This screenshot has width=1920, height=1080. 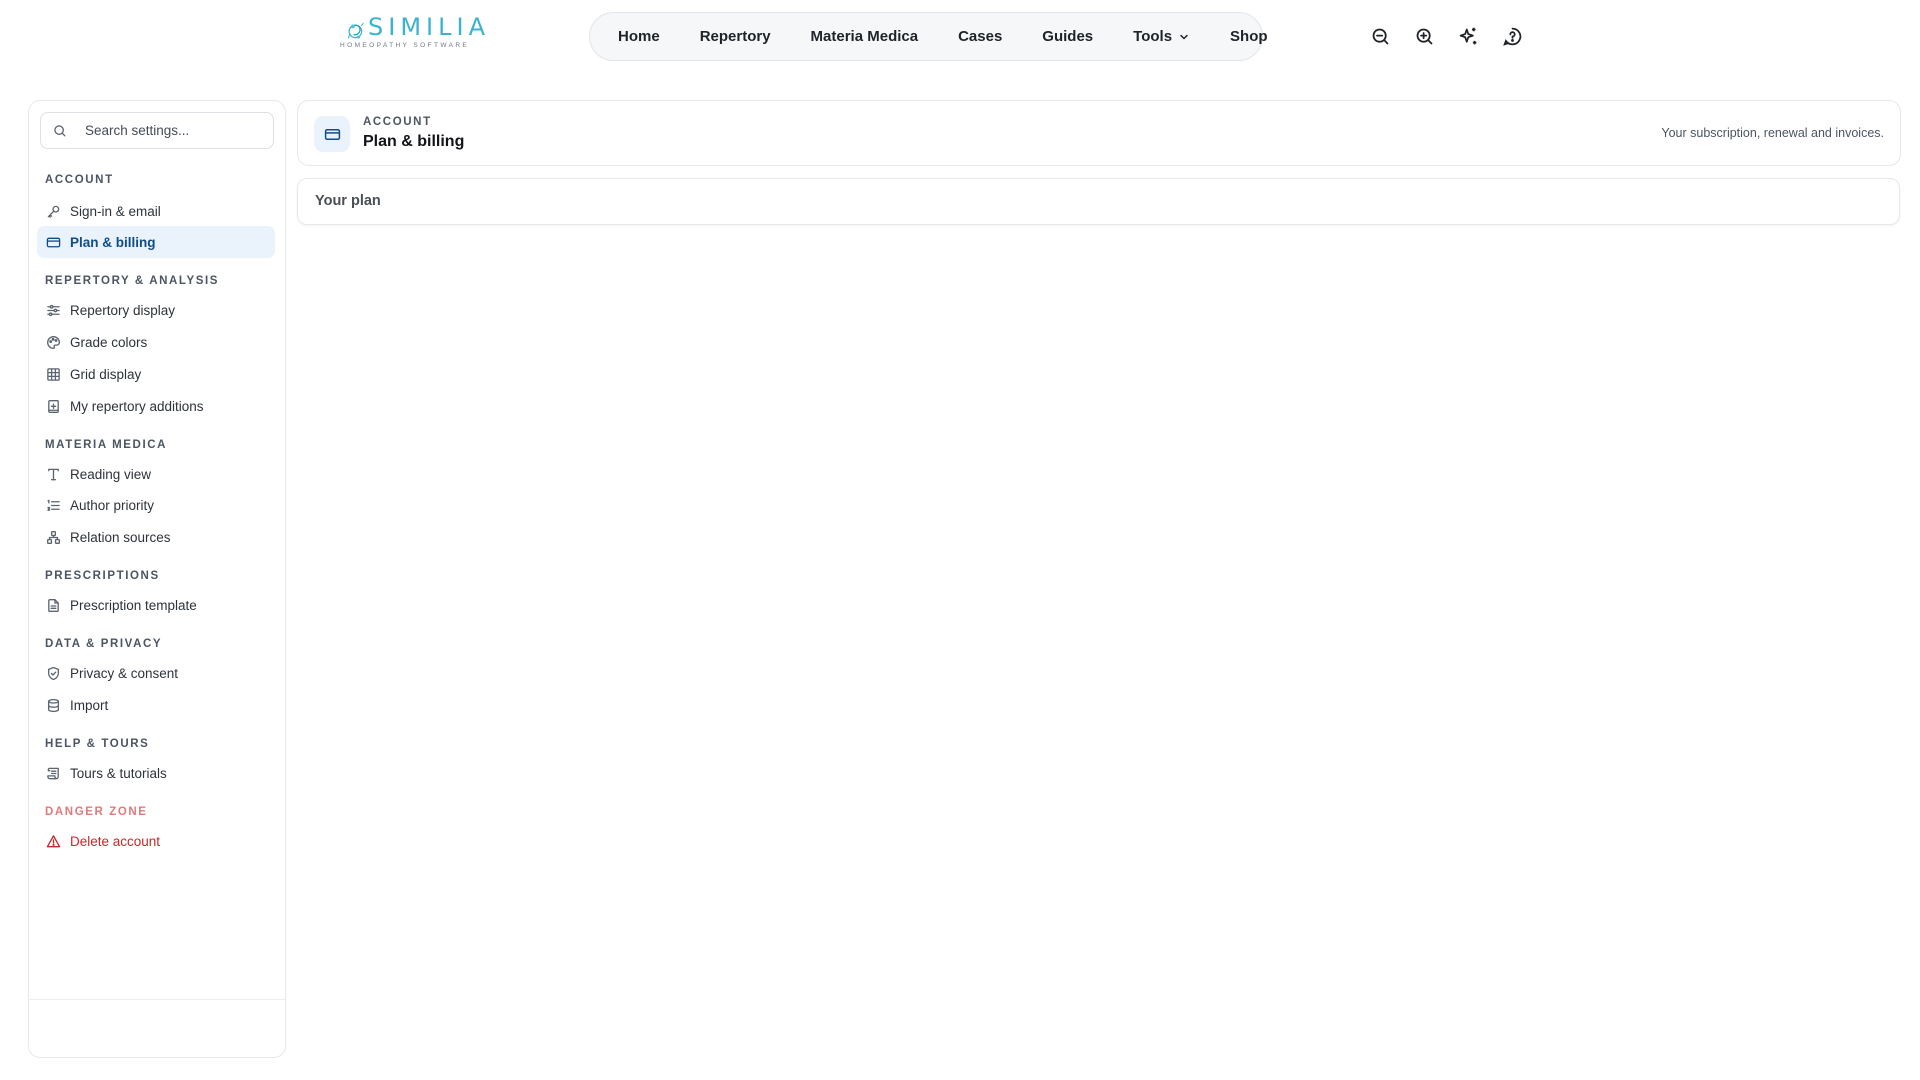 What do you see at coordinates (113, 242) in the screenshot?
I see `sidebar-item-label: Plan & billing` at bounding box center [113, 242].